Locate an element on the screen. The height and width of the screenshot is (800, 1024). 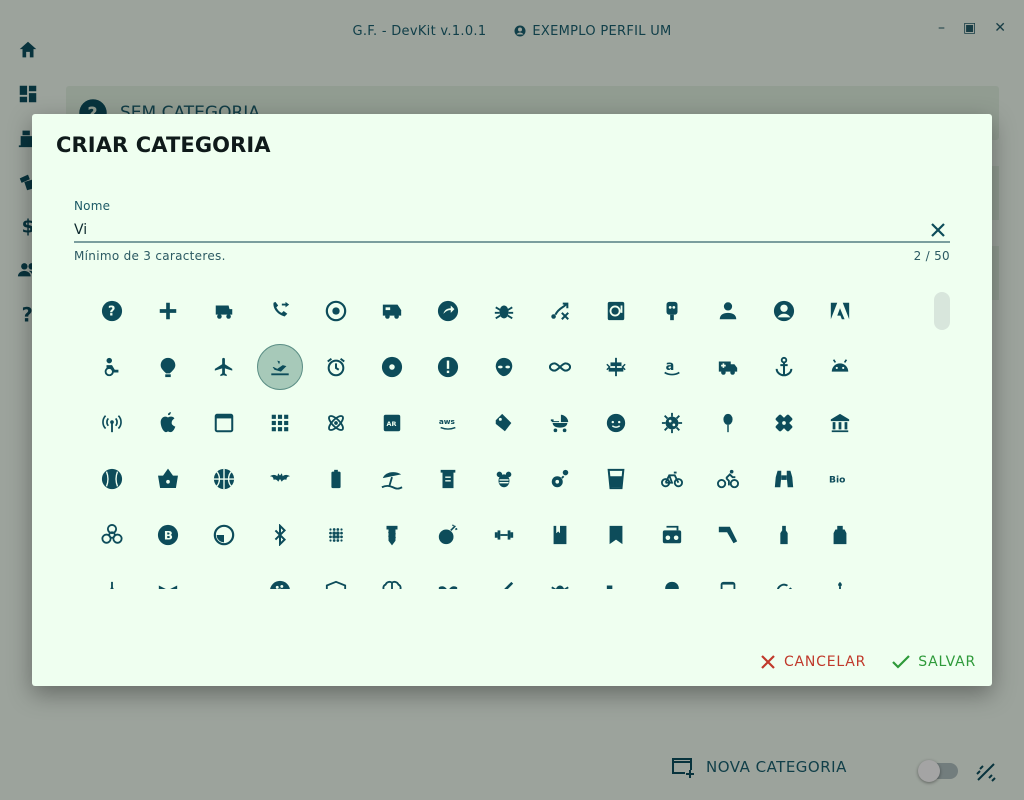
all-inclusive-icon is located at coordinates (560, 367).